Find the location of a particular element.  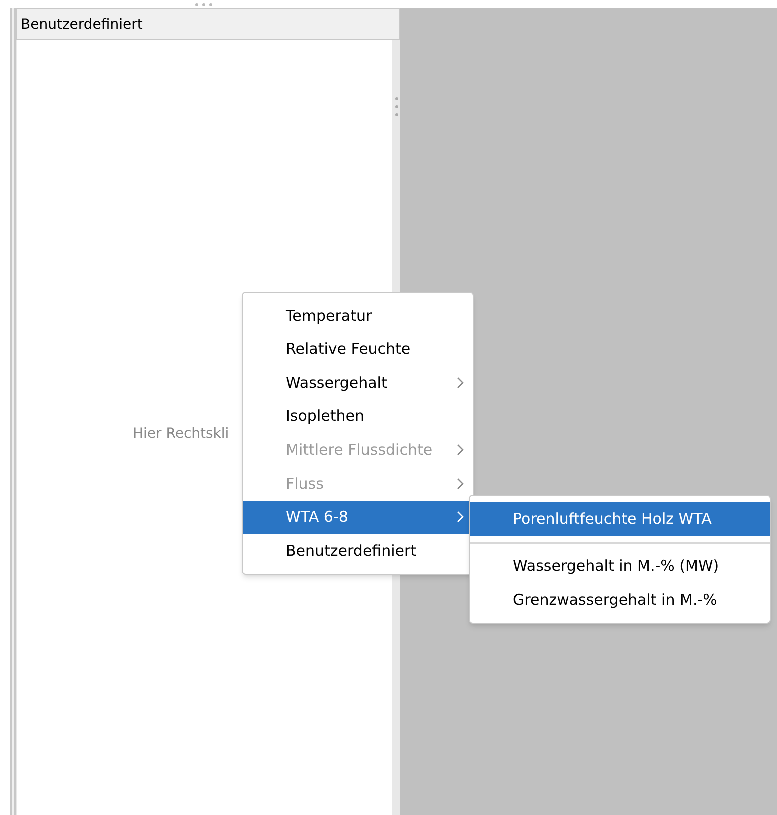

menu-item: Temperatur is located at coordinates (358, 316).